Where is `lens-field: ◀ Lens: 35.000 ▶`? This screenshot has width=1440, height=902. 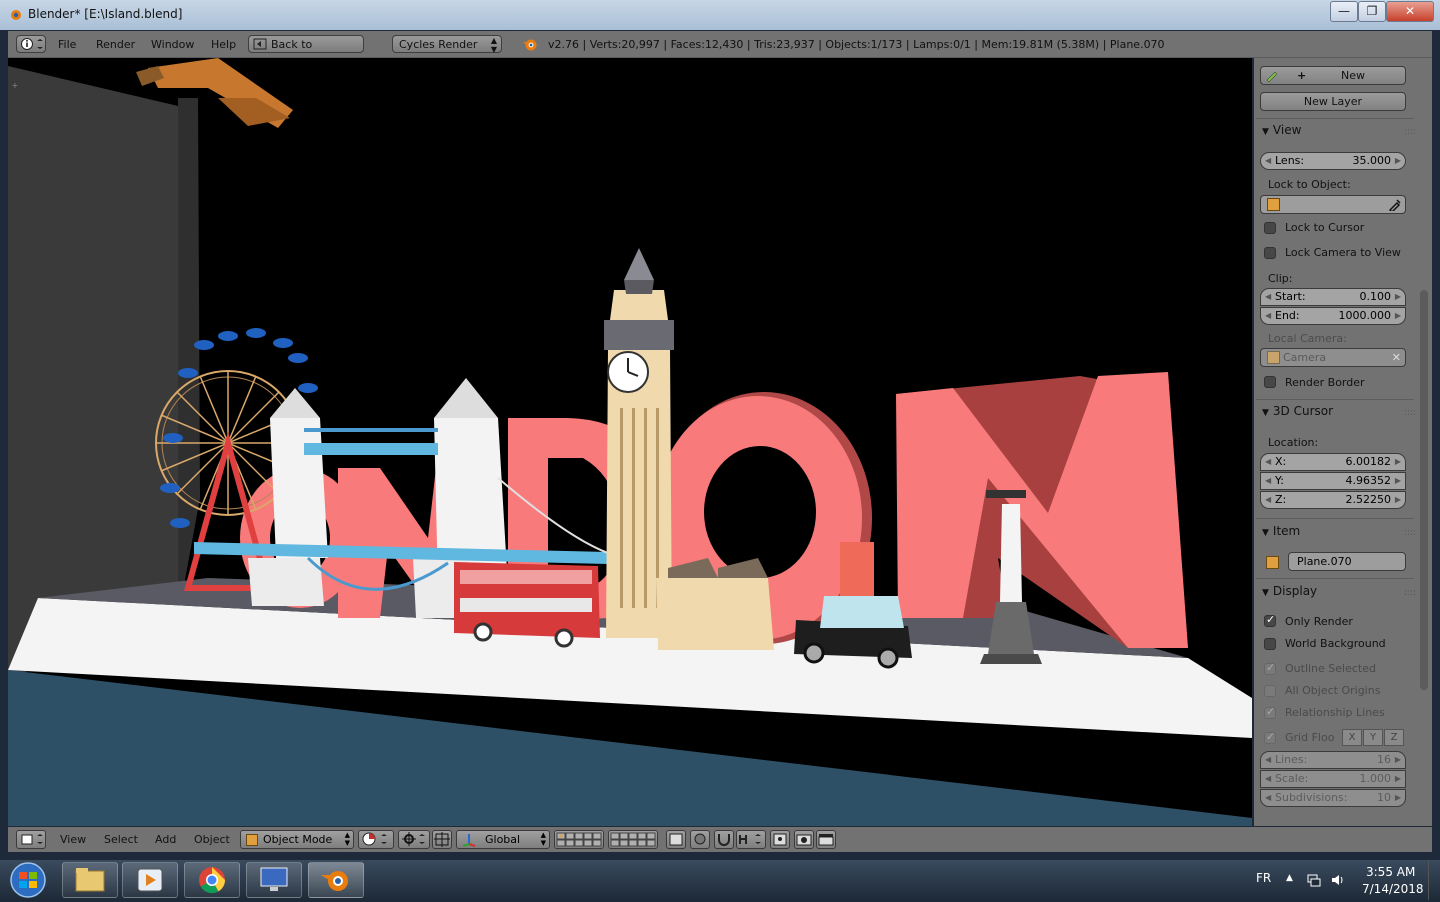
lens-field: ◀ Lens: 35.000 ▶ is located at coordinates (1333, 161).